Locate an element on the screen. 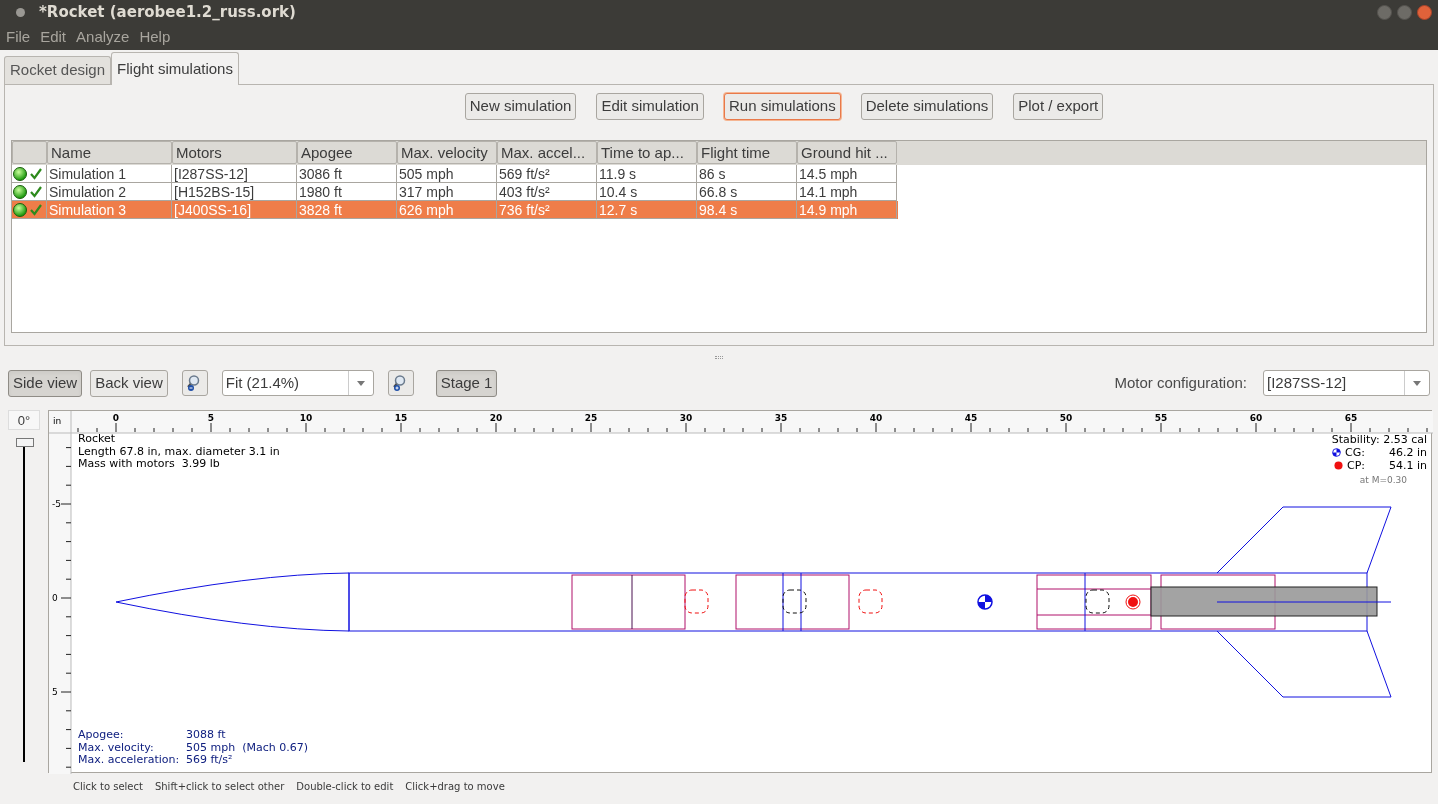  ruler-label: 25 is located at coordinates (591, 418).